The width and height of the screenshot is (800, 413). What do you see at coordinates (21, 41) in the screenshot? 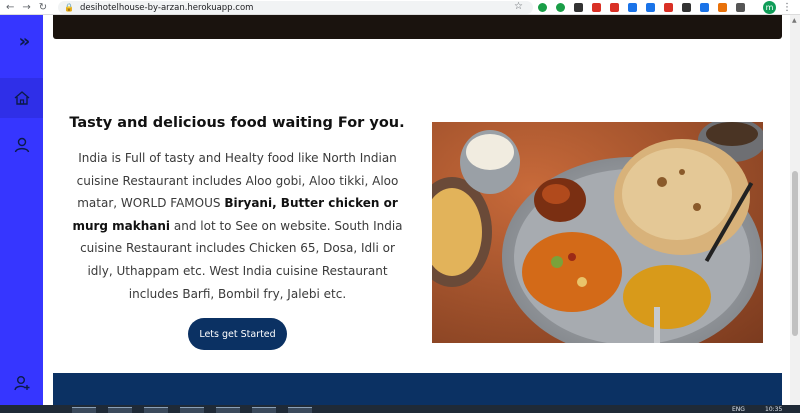
I see `expand-sidebar-icon: »` at bounding box center [21, 41].